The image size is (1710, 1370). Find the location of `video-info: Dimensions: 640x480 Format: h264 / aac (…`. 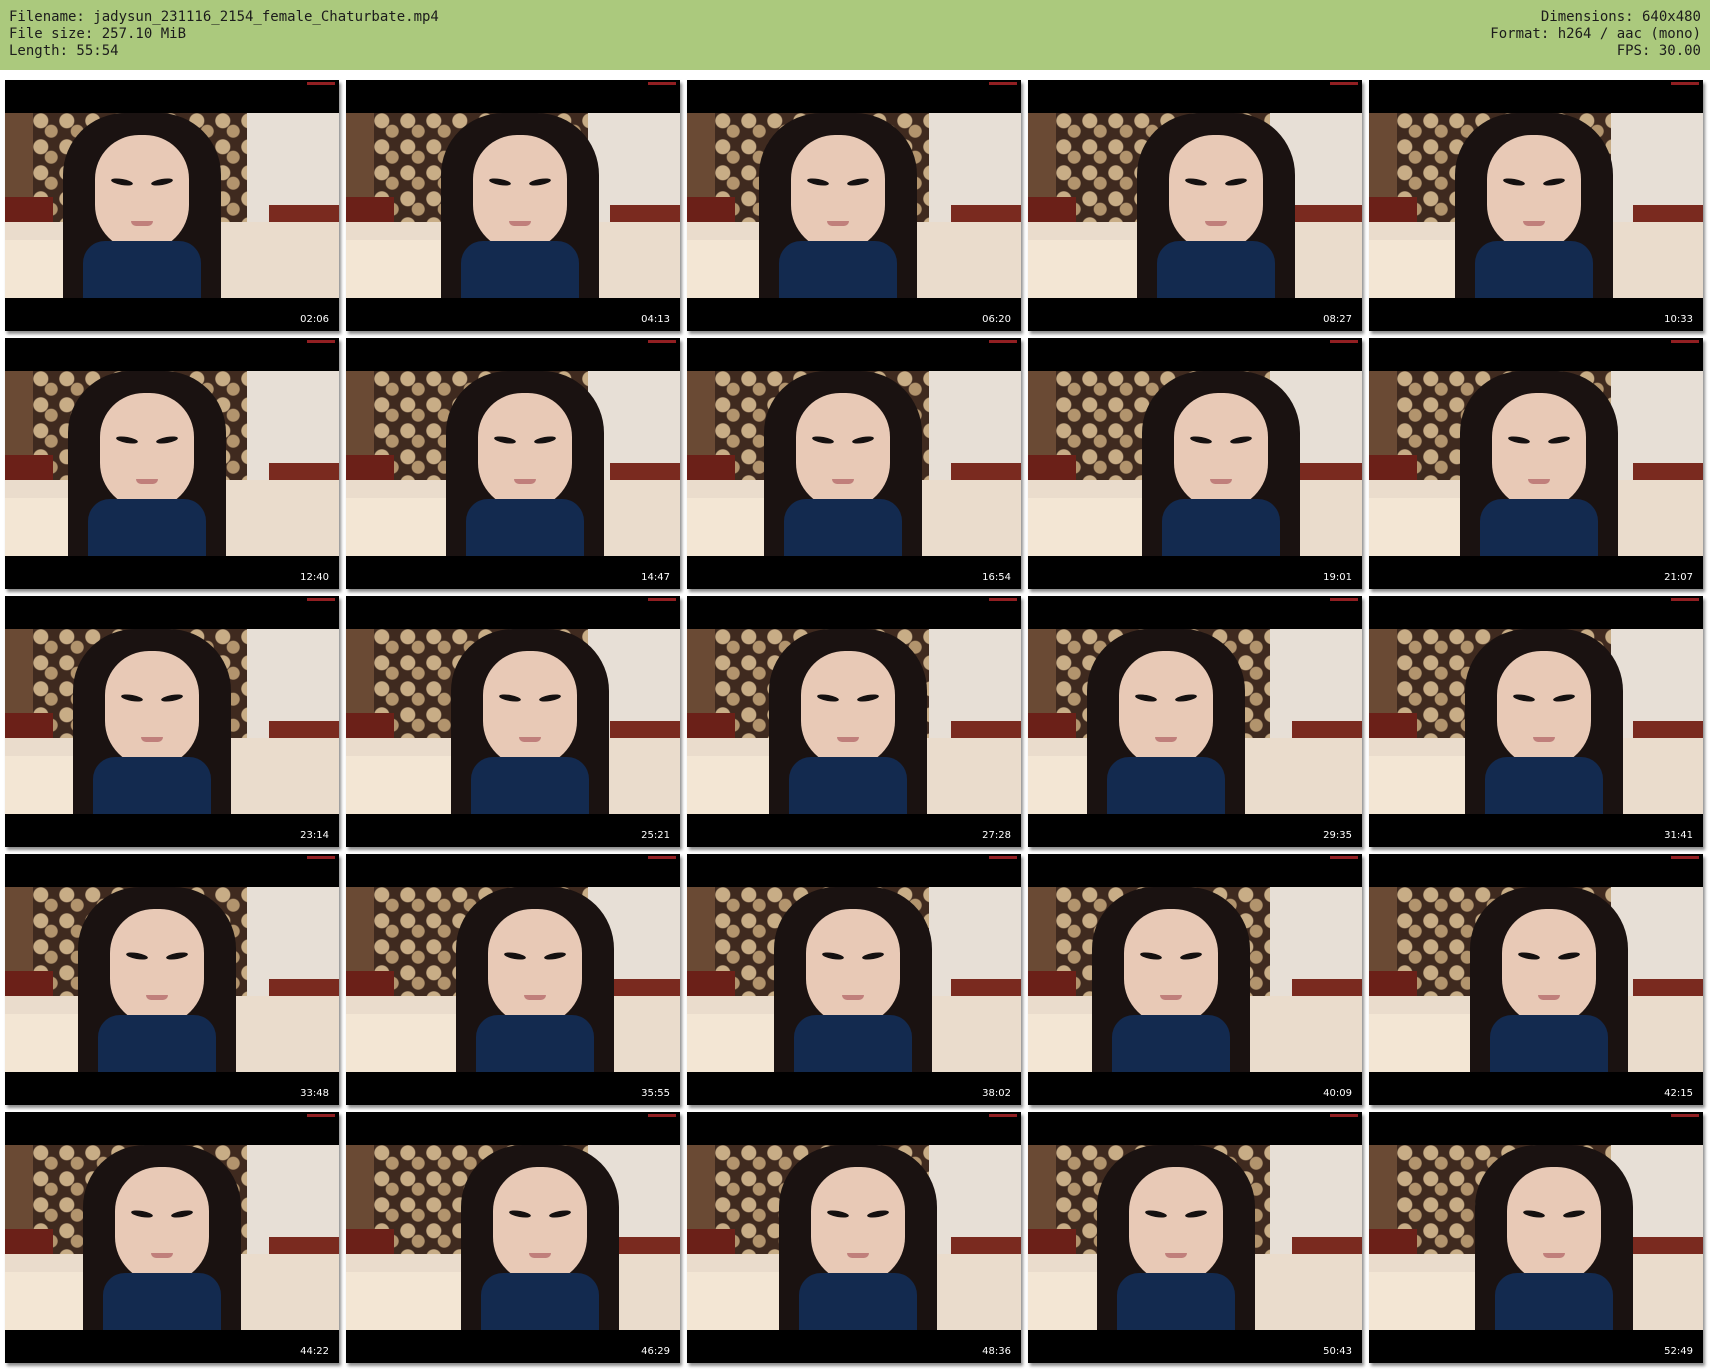

video-info: Dimensions: 640x480 Format: h264 / aac (… is located at coordinates (1595, 34).